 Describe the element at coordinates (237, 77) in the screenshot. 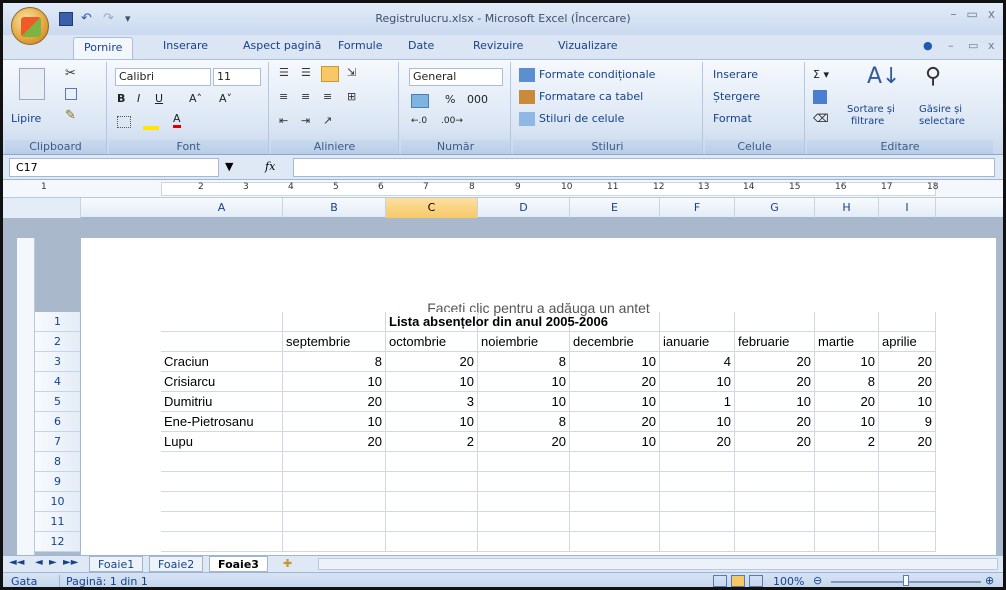

I see `font-size-select: 11` at that location.